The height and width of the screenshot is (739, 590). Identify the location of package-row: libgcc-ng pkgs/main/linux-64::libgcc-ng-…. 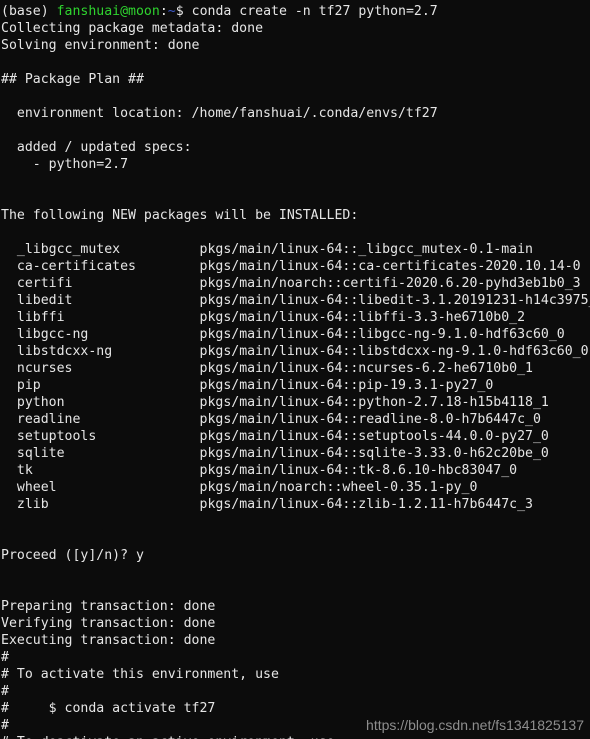
(295, 334).